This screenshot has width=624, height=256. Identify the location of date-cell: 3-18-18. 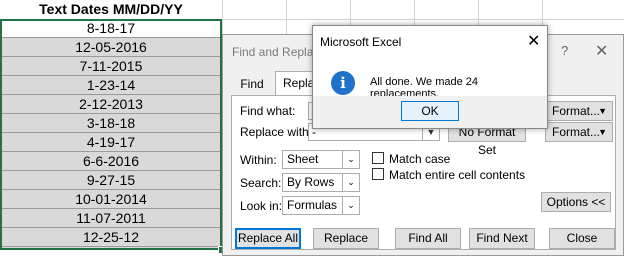
(111, 123).